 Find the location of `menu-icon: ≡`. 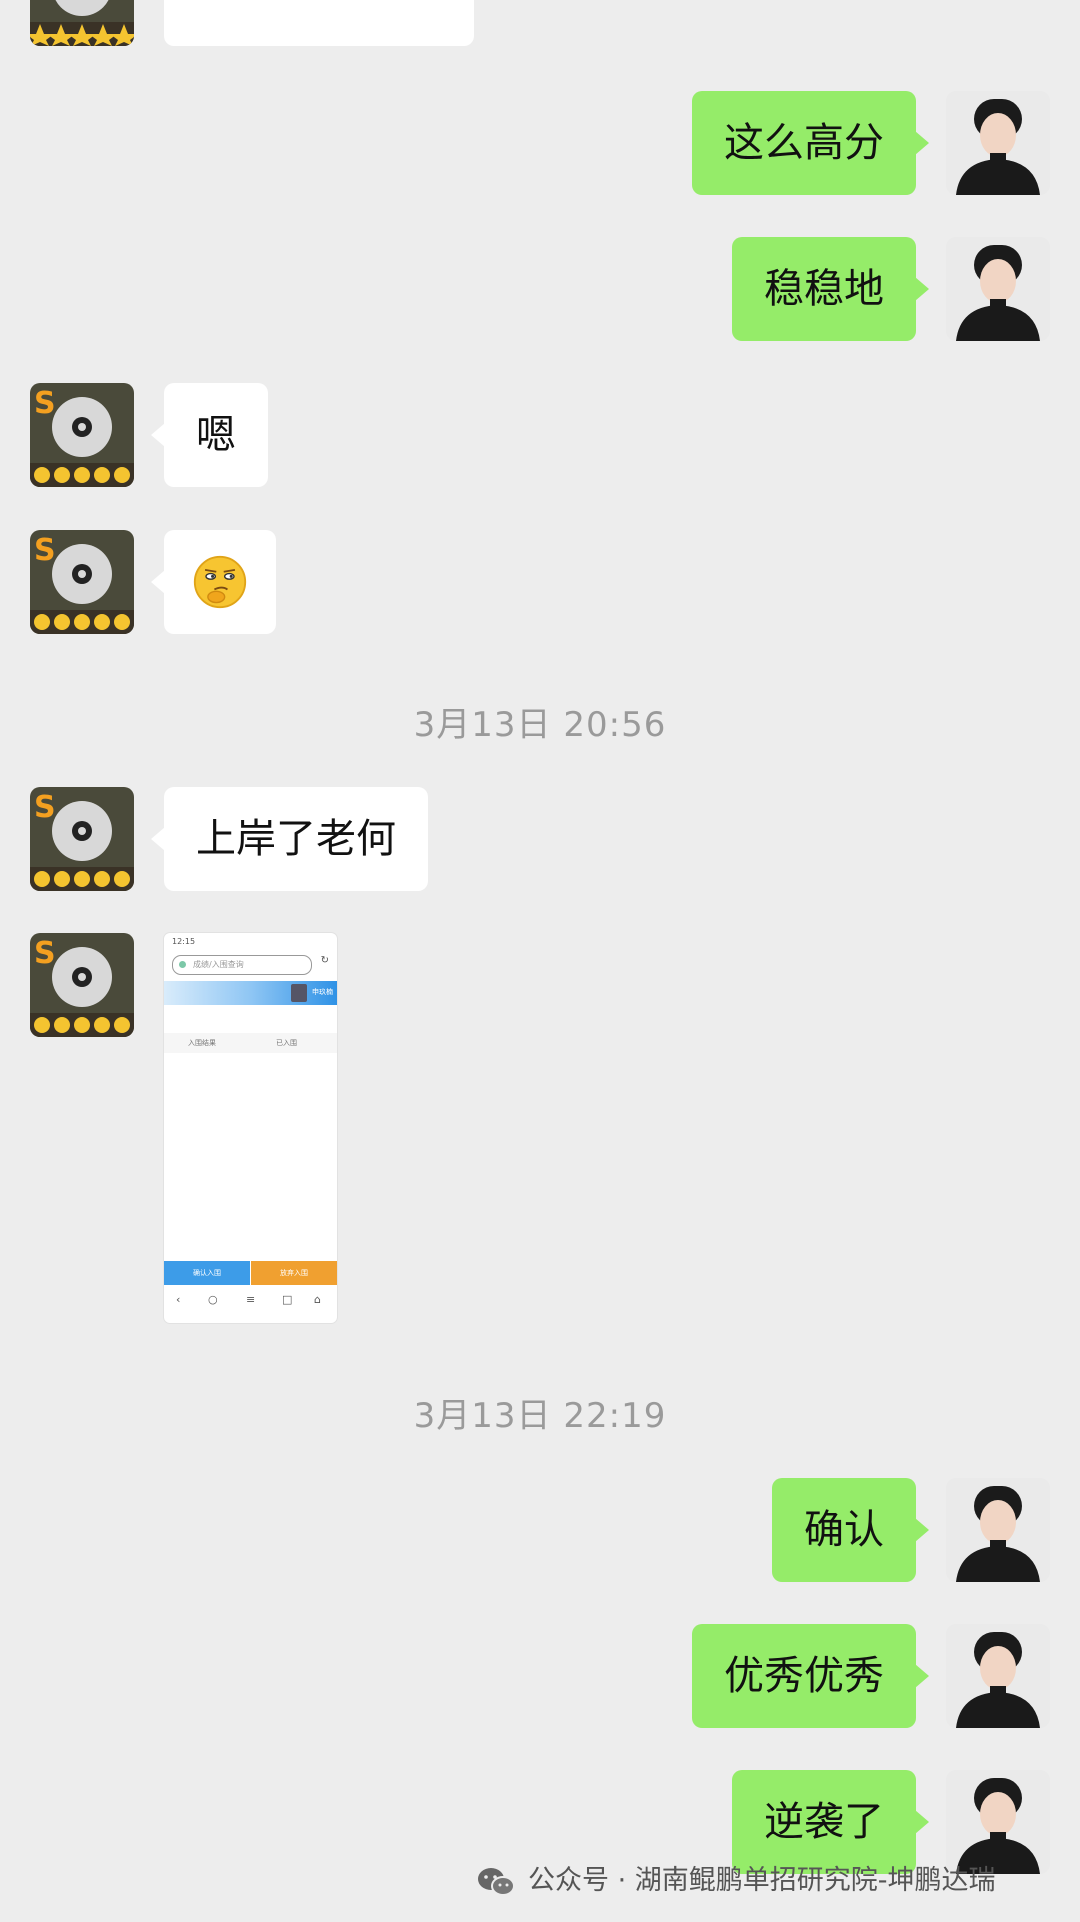

menu-icon: ≡ is located at coordinates (251, 1299).